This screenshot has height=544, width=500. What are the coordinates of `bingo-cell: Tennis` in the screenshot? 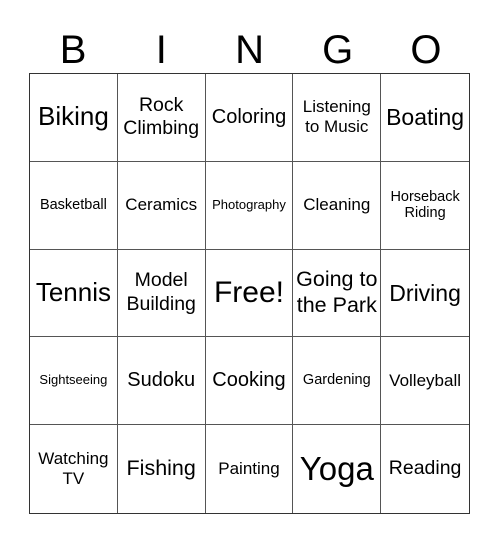 It's located at (74, 293).